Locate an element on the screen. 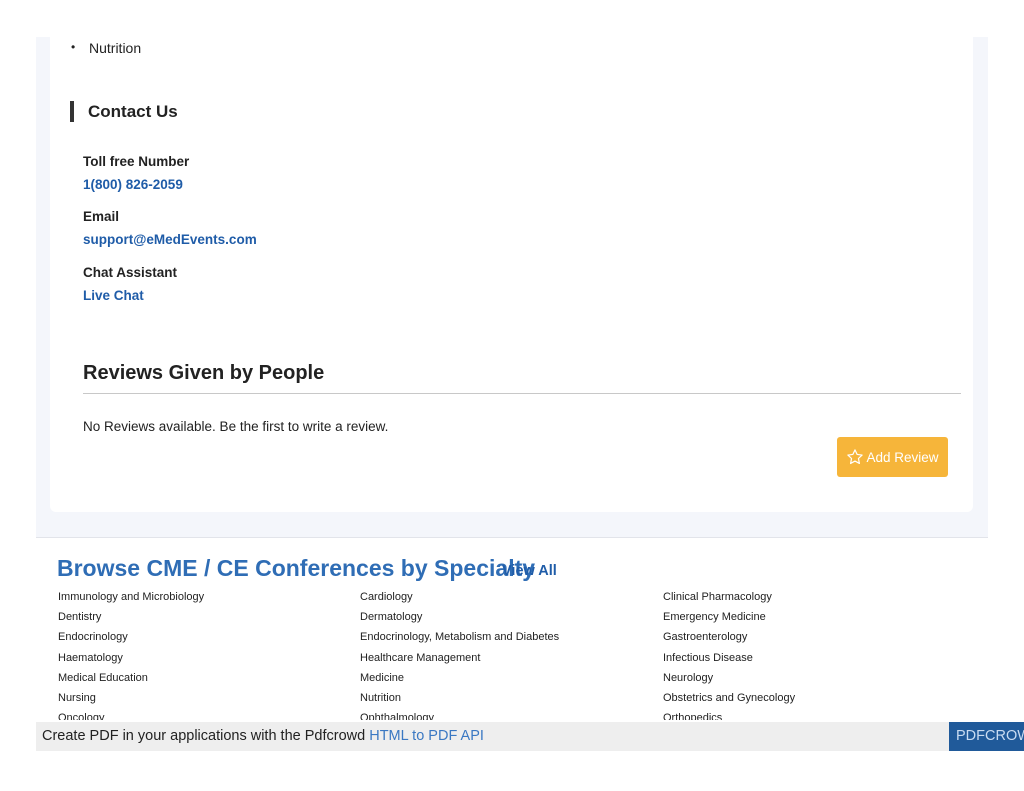  specialty-link: Nursing is located at coordinates (131, 701).